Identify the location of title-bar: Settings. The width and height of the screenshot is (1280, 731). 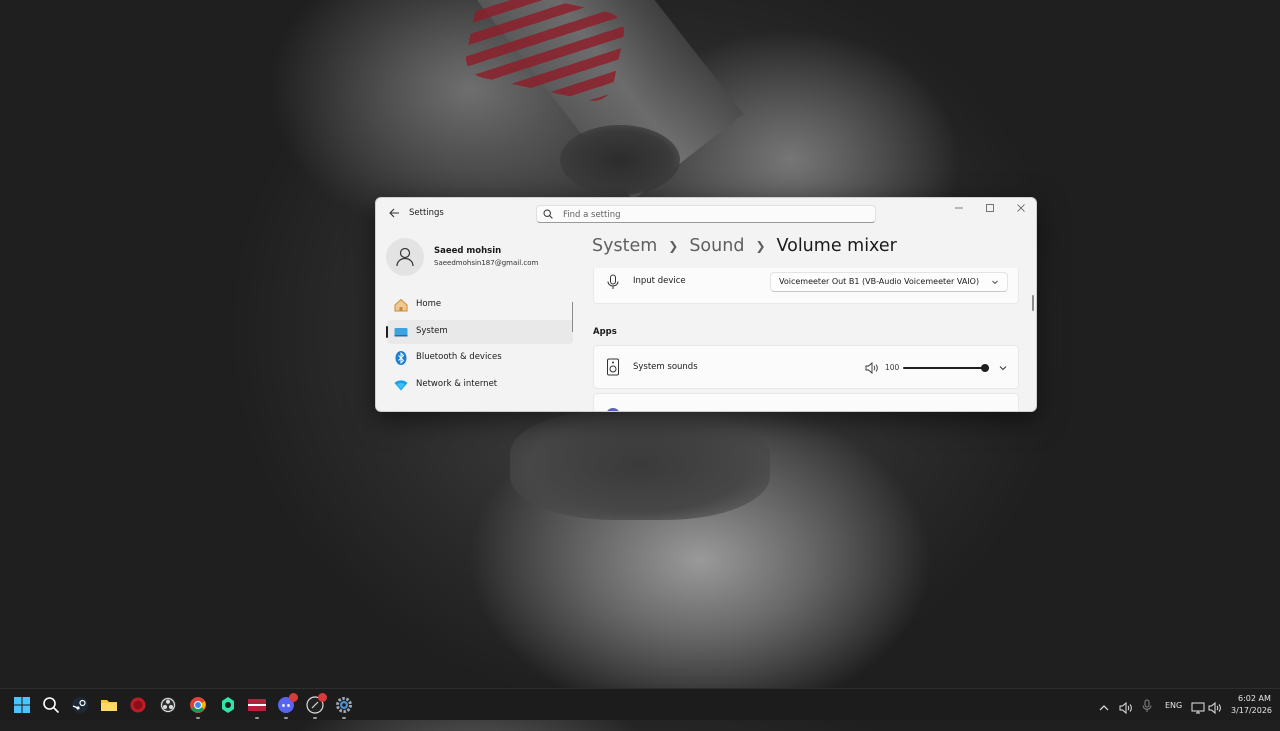
(706, 214).